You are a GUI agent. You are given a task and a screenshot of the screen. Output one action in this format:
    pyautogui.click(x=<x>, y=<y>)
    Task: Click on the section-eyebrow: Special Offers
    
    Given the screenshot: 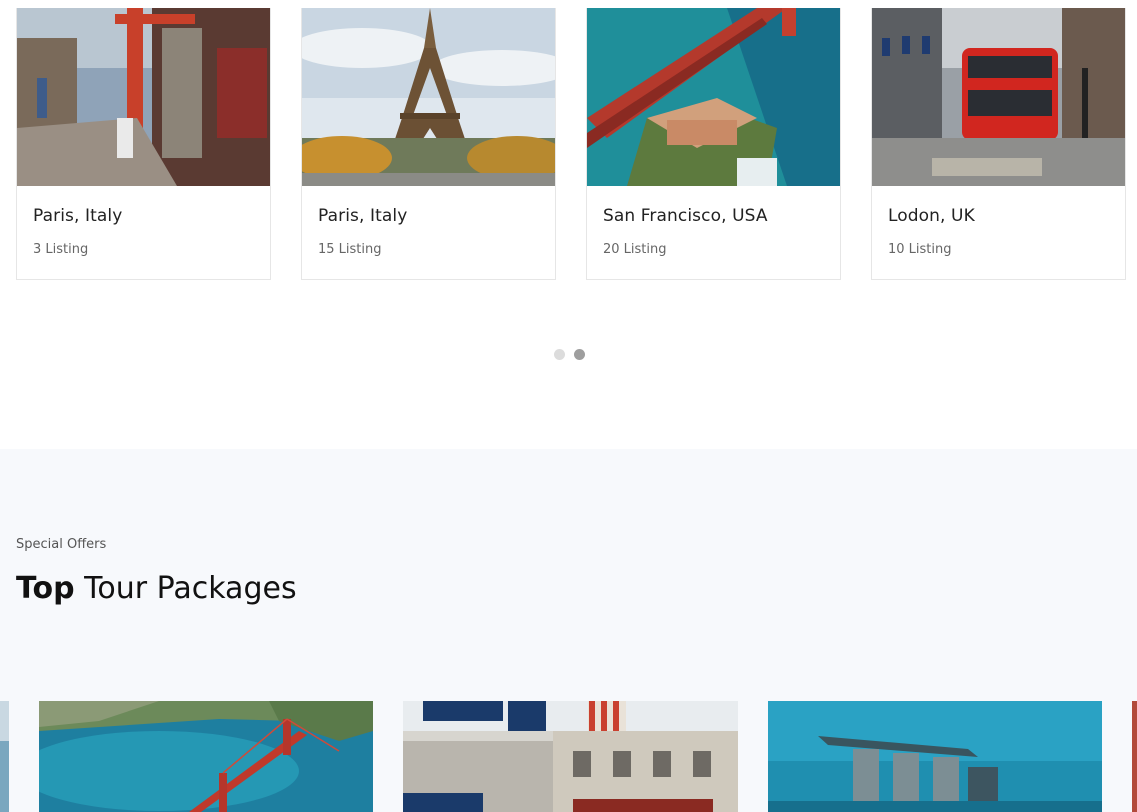 What is the action you would take?
    pyautogui.click(x=61, y=544)
    